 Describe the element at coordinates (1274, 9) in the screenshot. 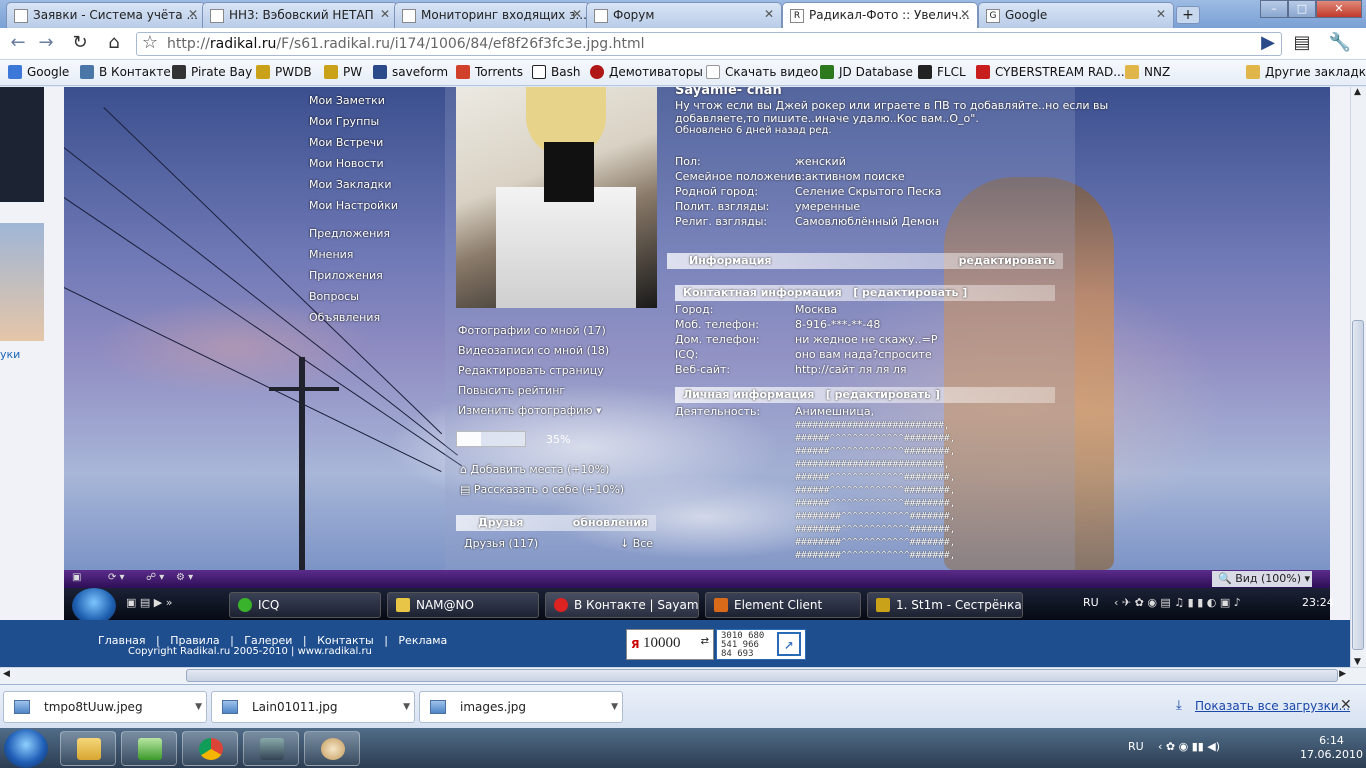

I see `minimize-button: –` at that location.